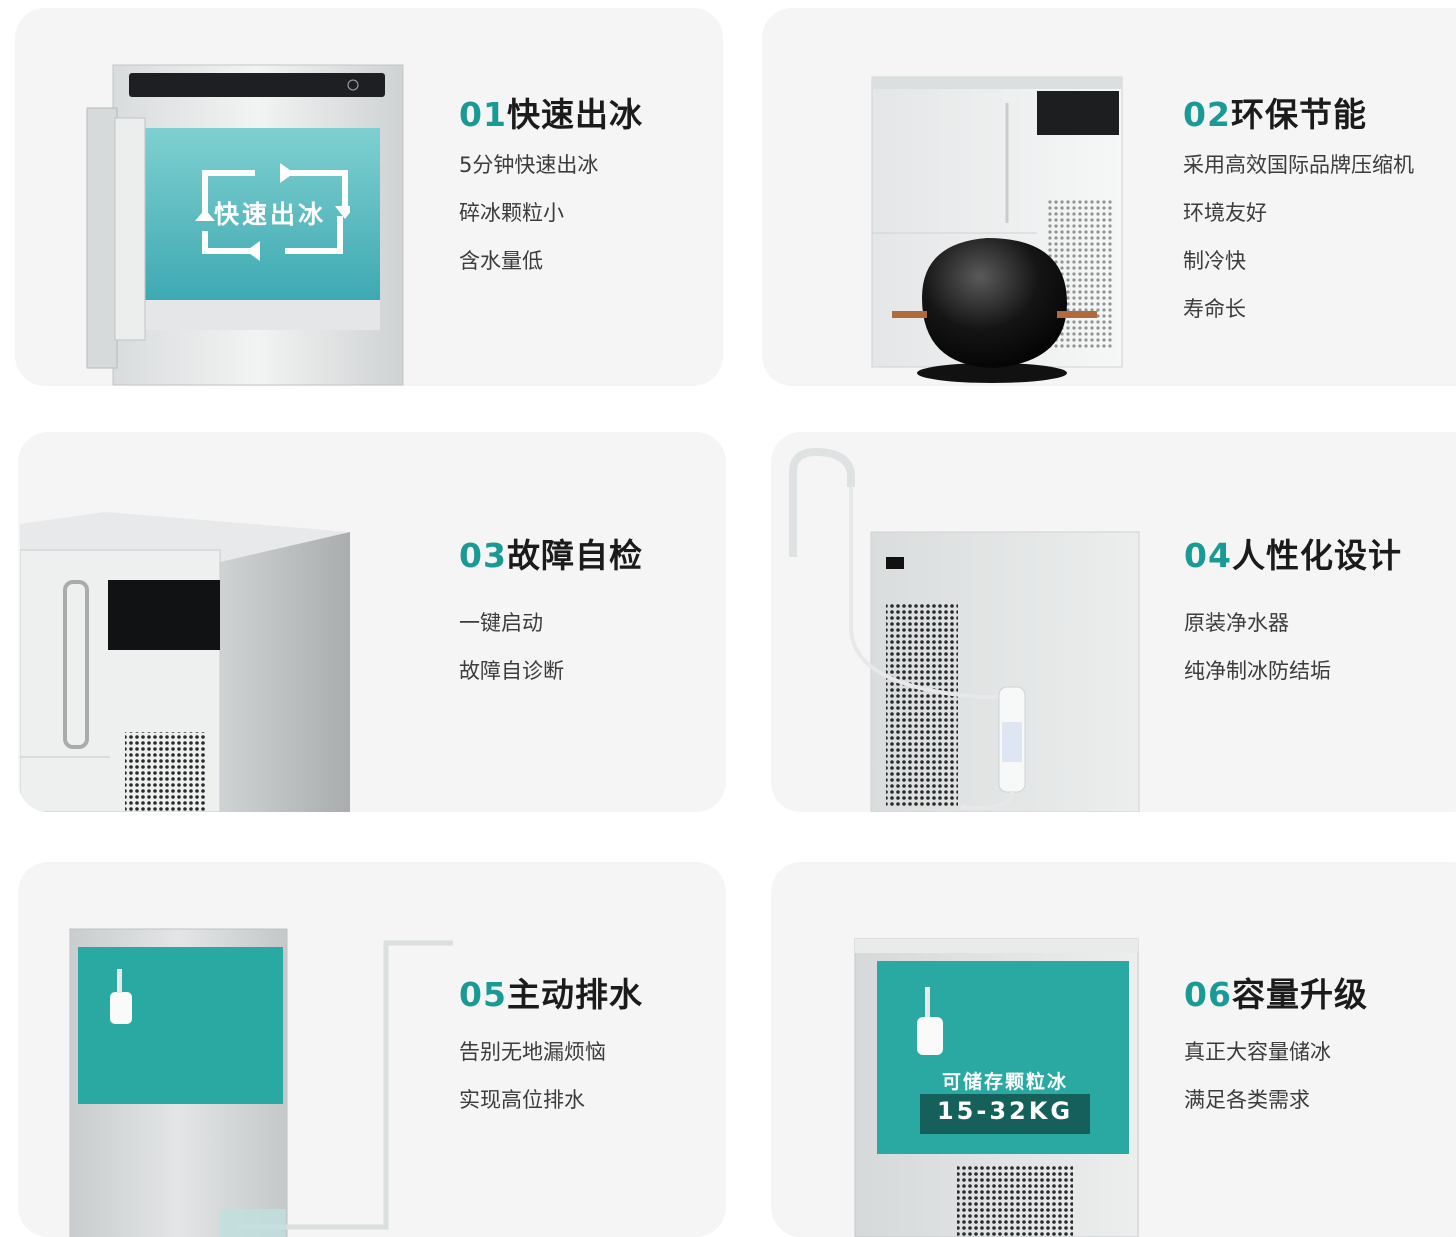  Describe the element at coordinates (1214, 309) in the screenshot. I see `feature-item: 寿命长` at that location.